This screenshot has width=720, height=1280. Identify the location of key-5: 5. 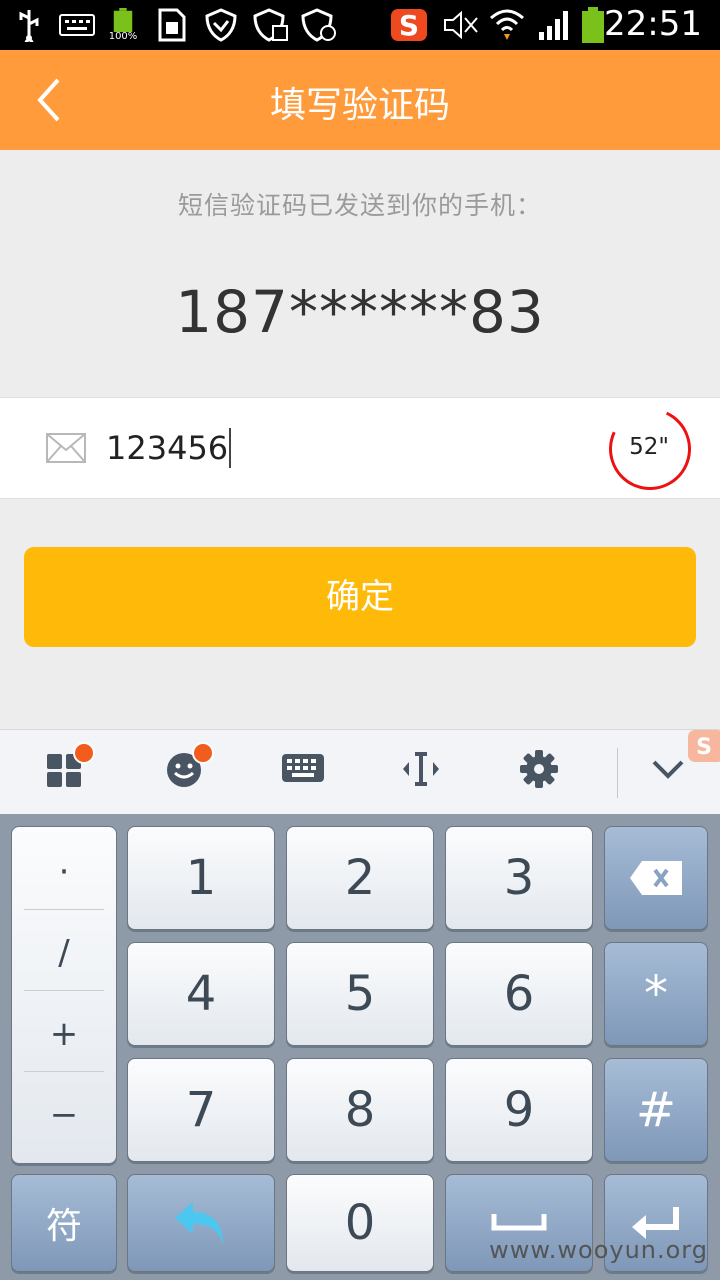
(360, 994).